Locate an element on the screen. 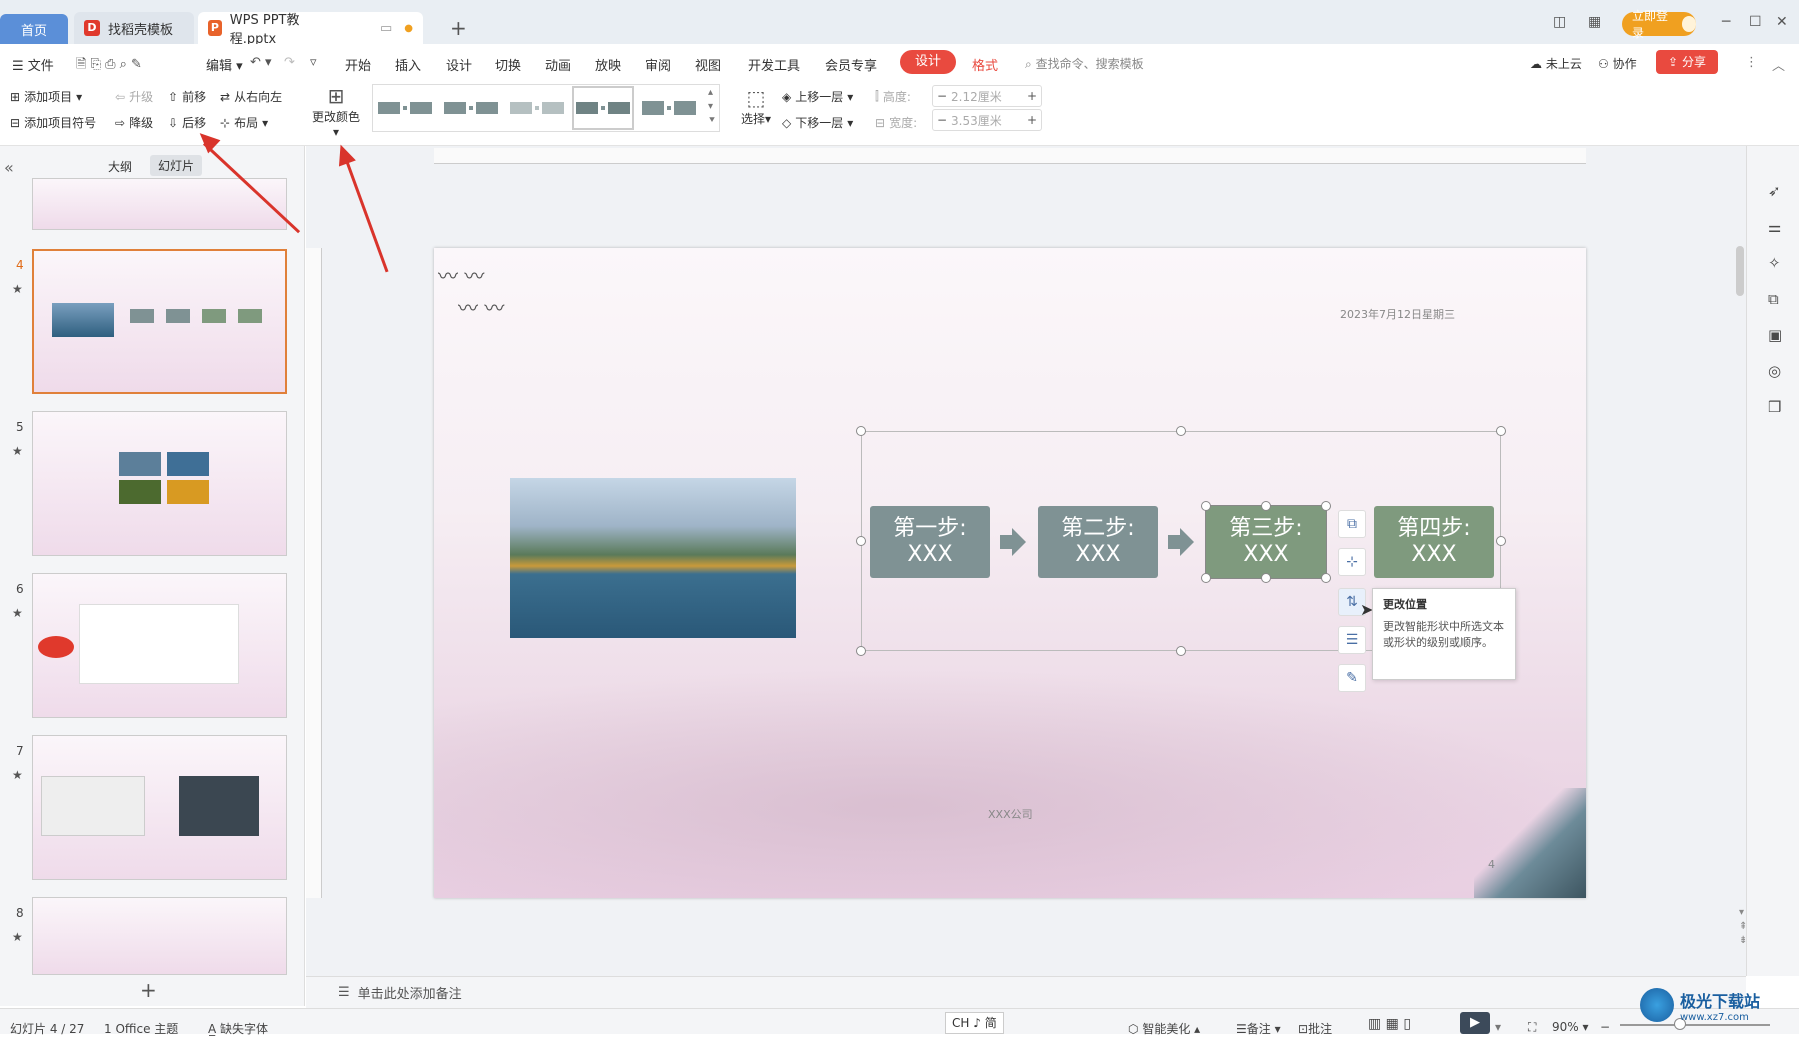 This screenshot has width=1799, height=1037. command-search: ⌕ 查找命令、搜索模板 is located at coordinates (1084, 63).